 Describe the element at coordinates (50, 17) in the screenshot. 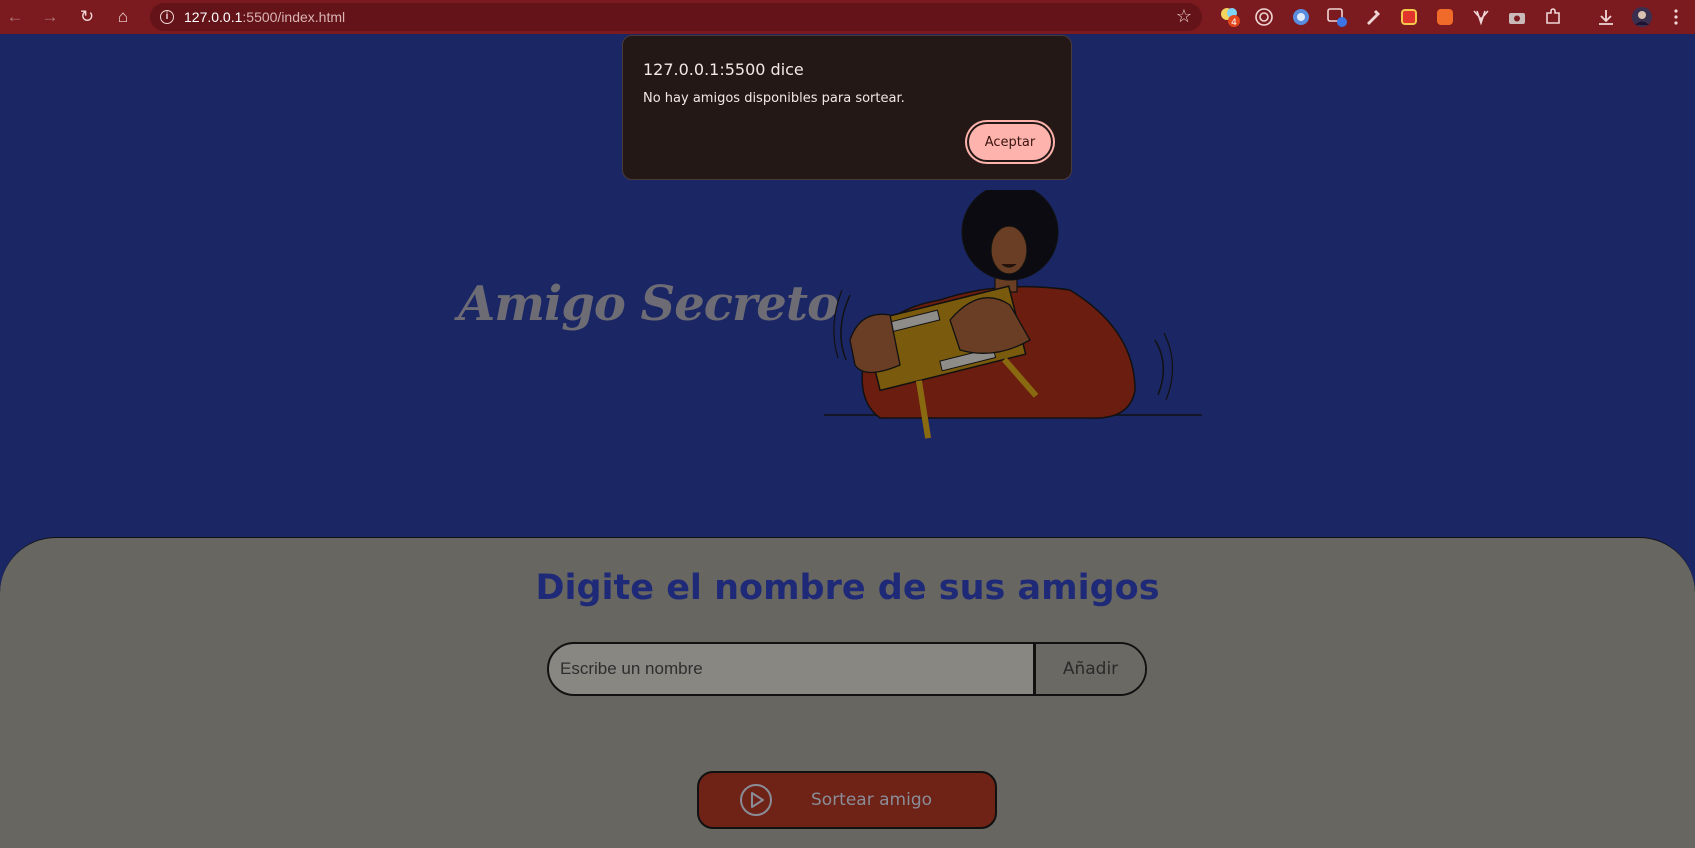

I see `forward-icon: →` at that location.